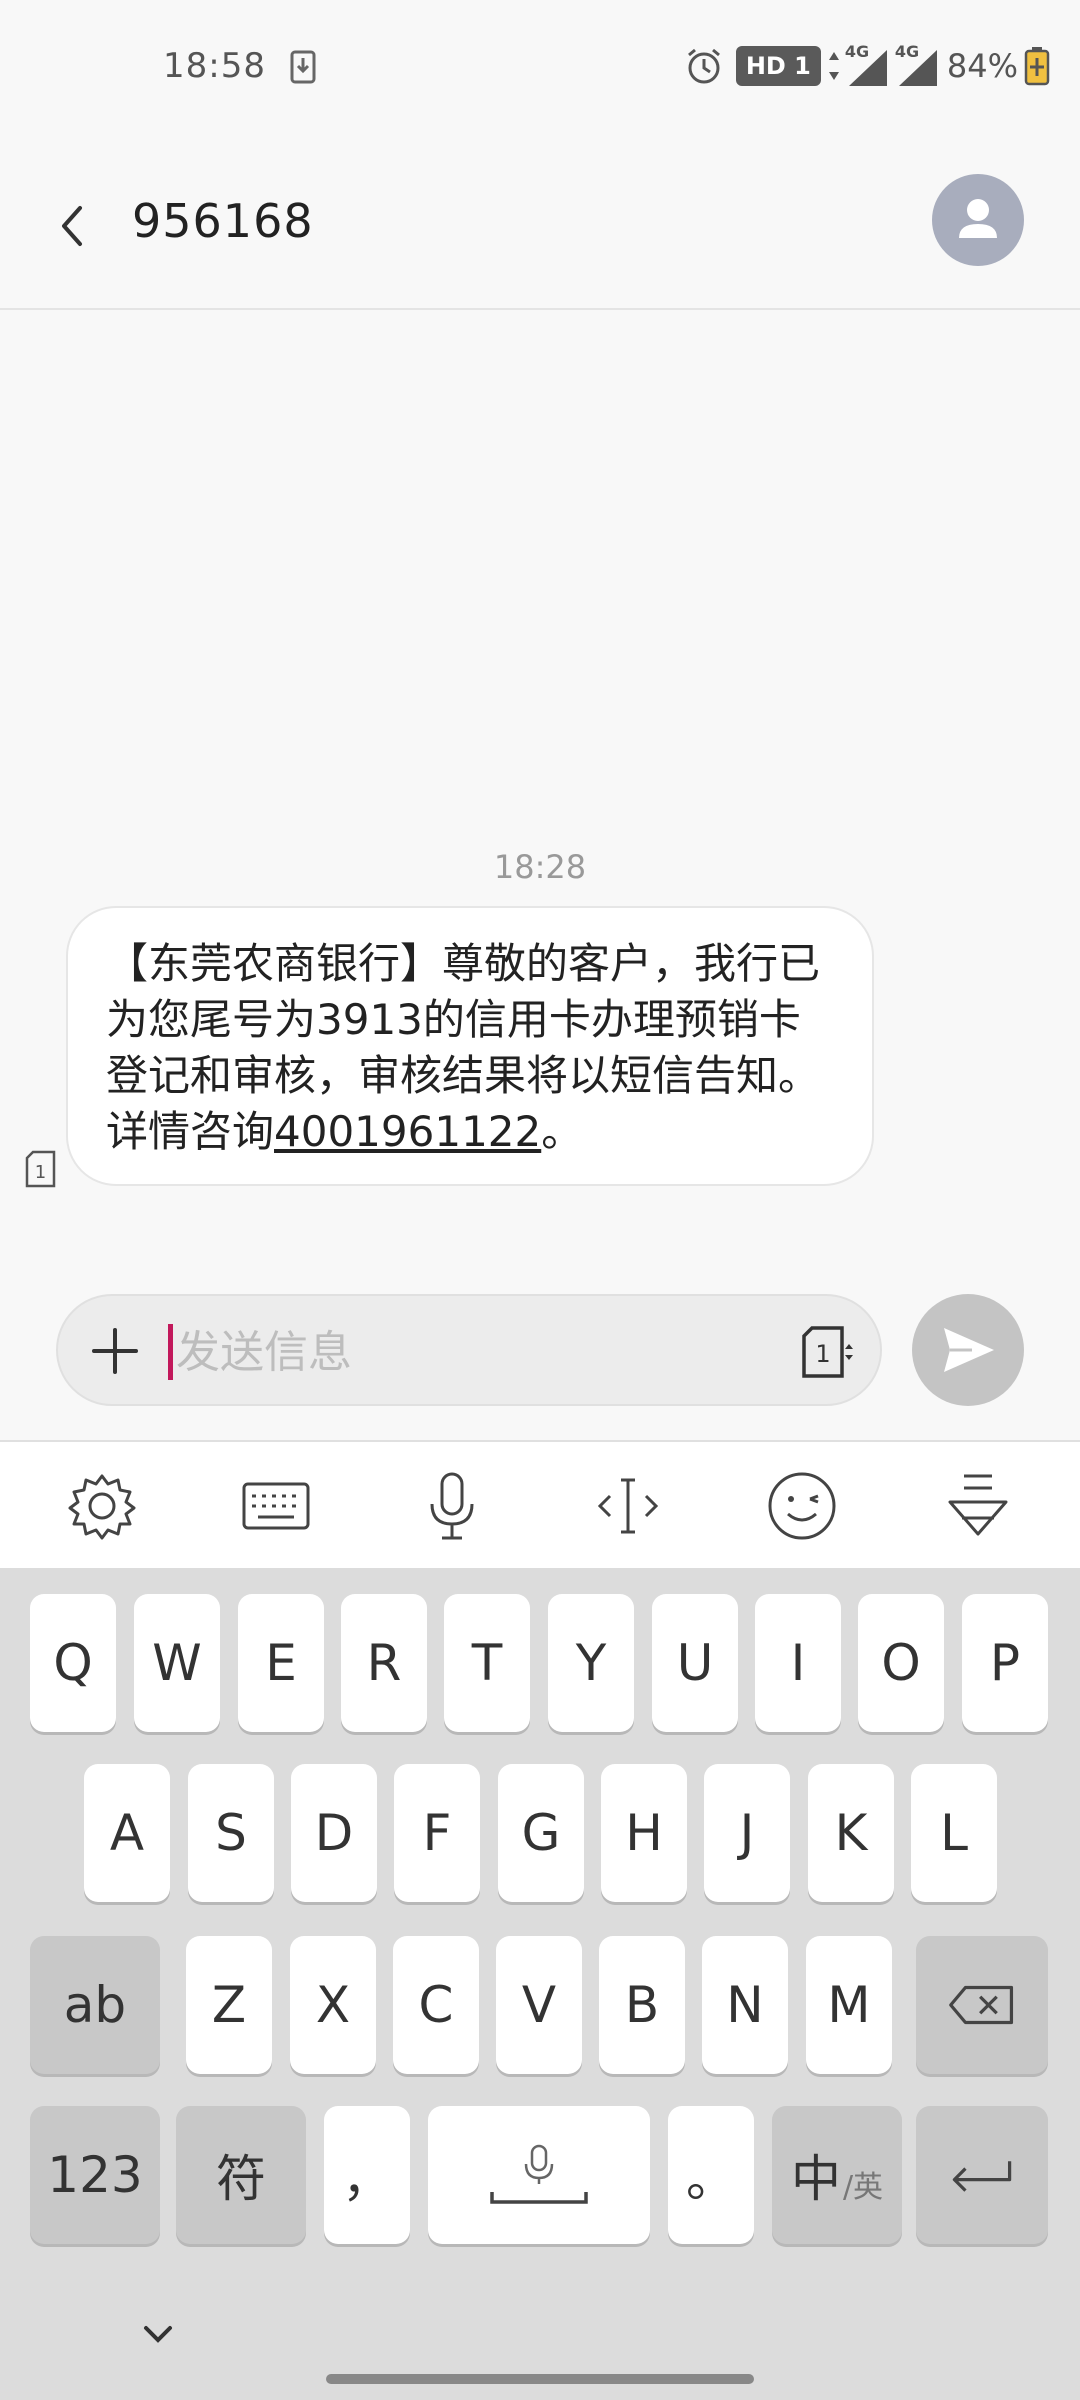 The image size is (1080, 2400). What do you see at coordinates (487, 1663) in the screenshot?
I see `key-t: T` at bounding box center [487, 1663].